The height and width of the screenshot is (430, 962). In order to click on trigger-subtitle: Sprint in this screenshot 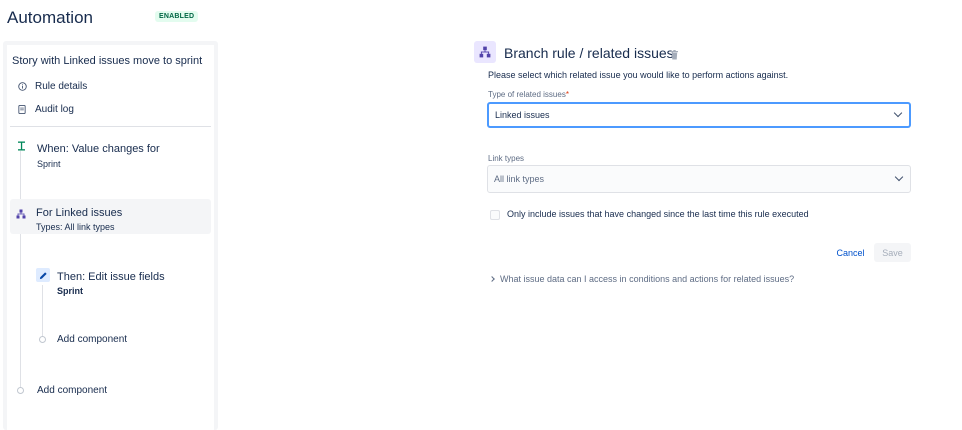, I will do `click(49, 164)`.